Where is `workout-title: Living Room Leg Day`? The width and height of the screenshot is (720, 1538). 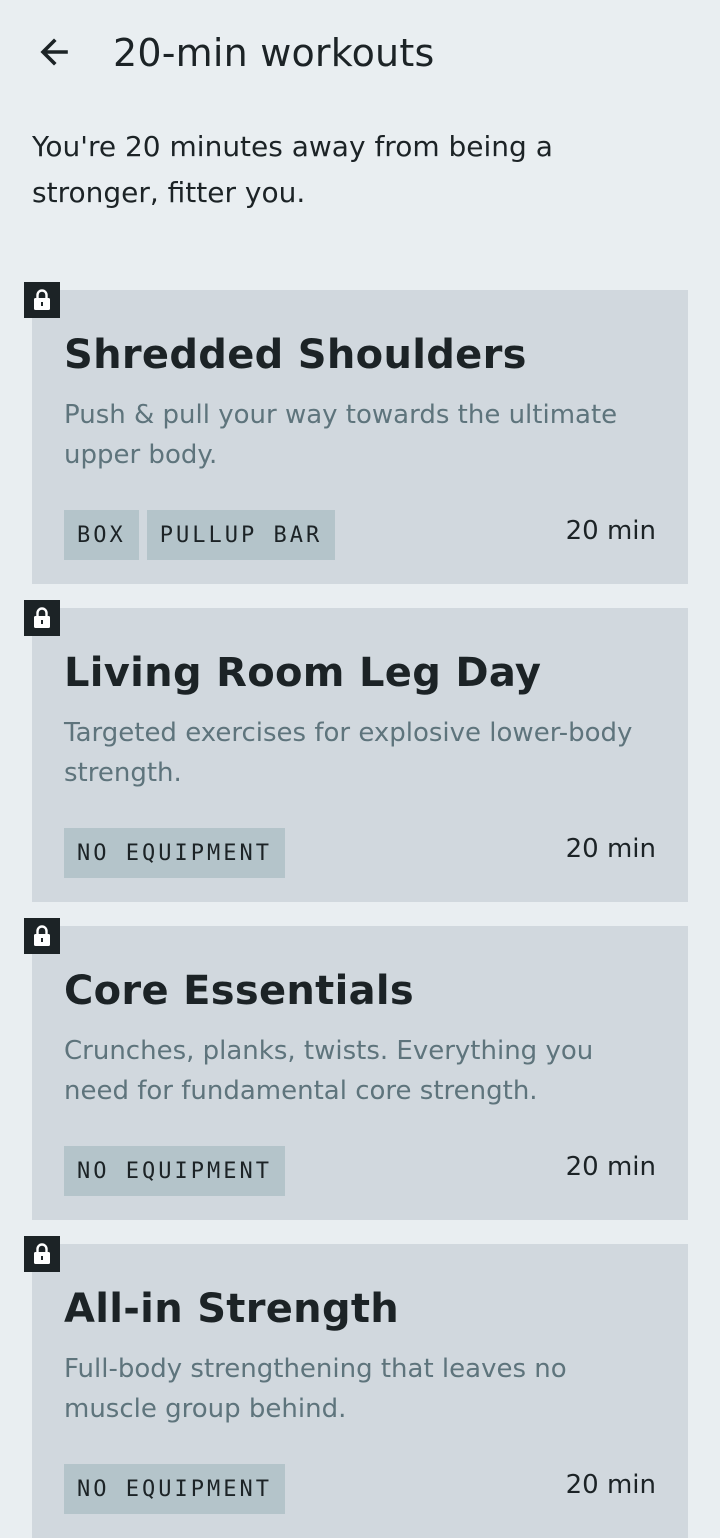 workout-title: Living Room Leg Day is located at coordinates (303, 673).